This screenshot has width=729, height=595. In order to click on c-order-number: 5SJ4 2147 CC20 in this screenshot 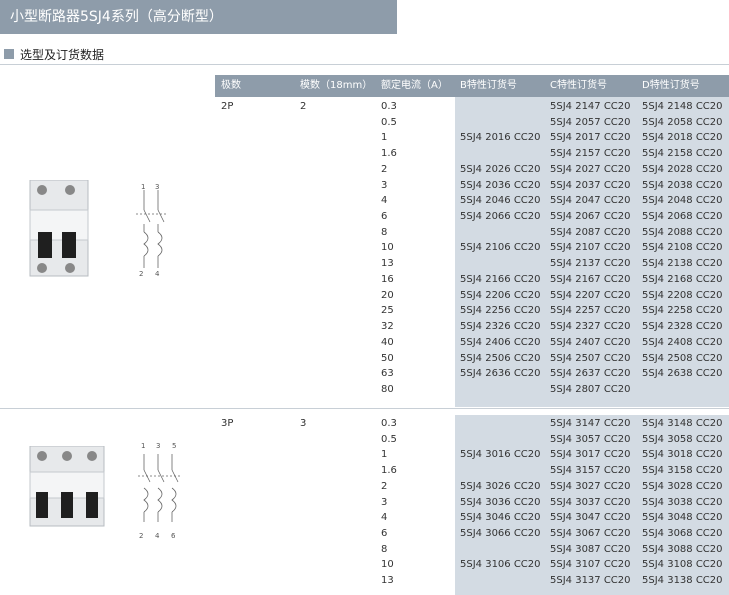, I will do `click(590, 106)`.